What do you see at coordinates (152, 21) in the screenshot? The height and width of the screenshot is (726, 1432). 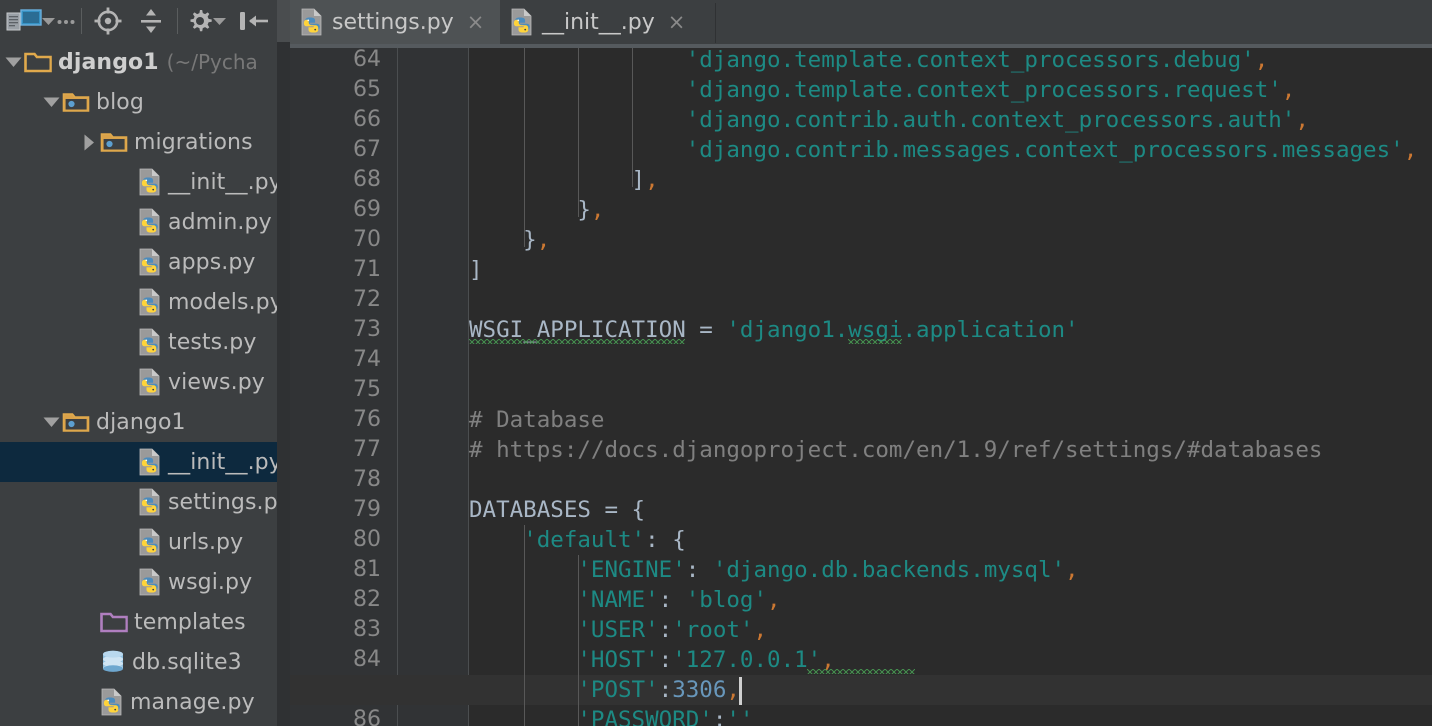 I see `collapse-all-icon` at bounding box center [152, 21].